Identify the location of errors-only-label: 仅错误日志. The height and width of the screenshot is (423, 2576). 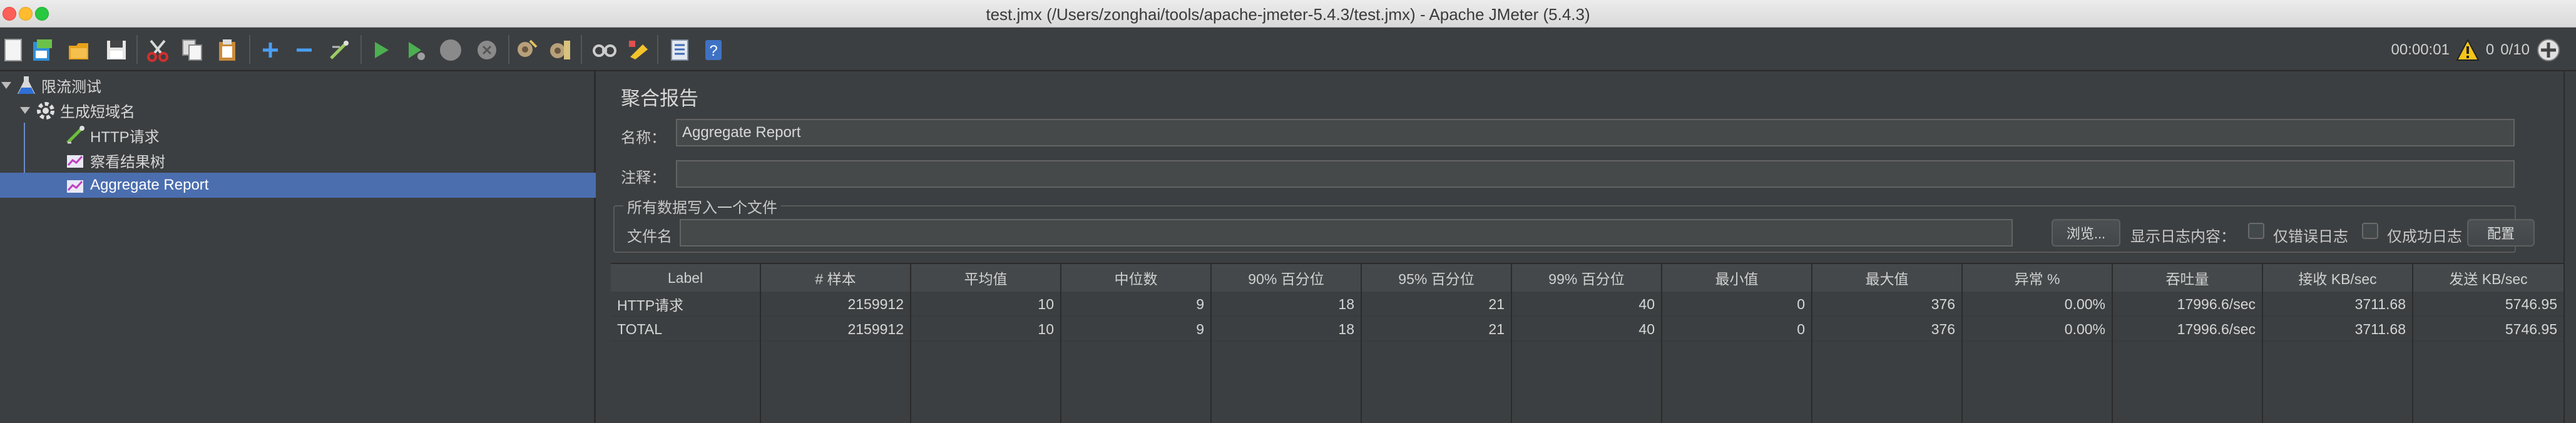
(2310, 237).